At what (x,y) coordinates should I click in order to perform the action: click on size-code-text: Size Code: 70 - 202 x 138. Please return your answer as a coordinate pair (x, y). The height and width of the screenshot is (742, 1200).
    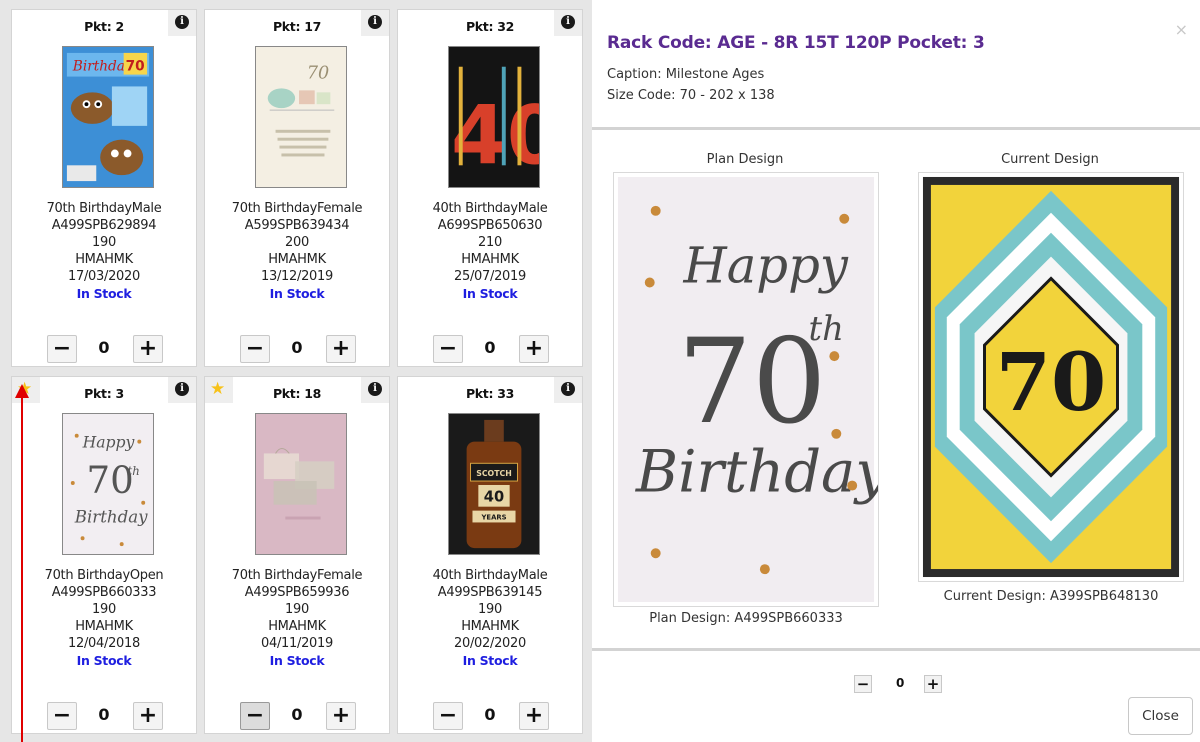
    Looking at the image, I should click on (691, 95).